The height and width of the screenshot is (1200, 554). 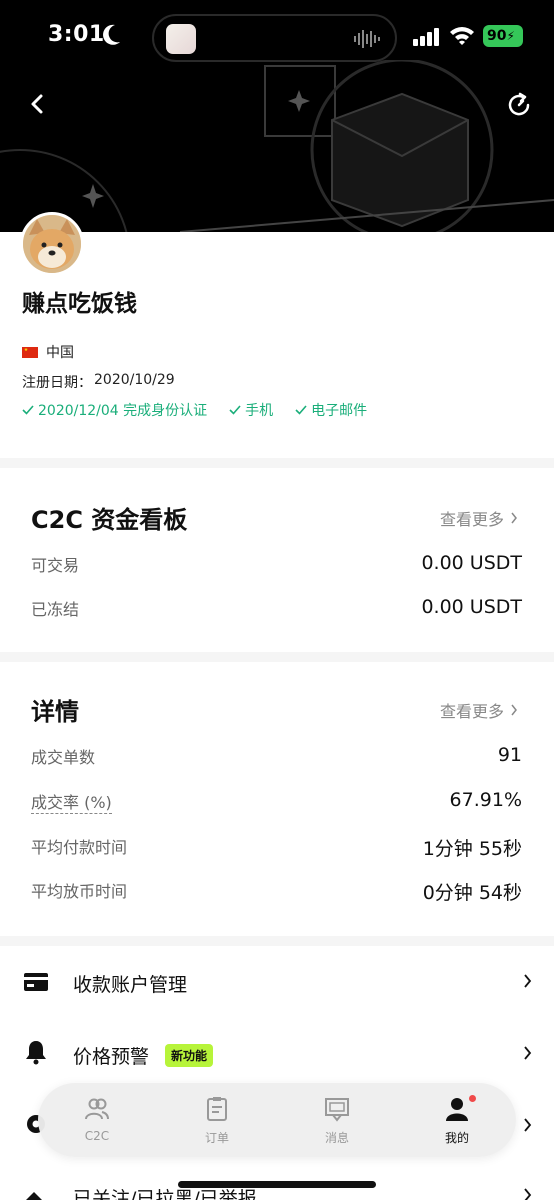 I want to click on verification-label: 电子邮件, so click(x=339, y=411).